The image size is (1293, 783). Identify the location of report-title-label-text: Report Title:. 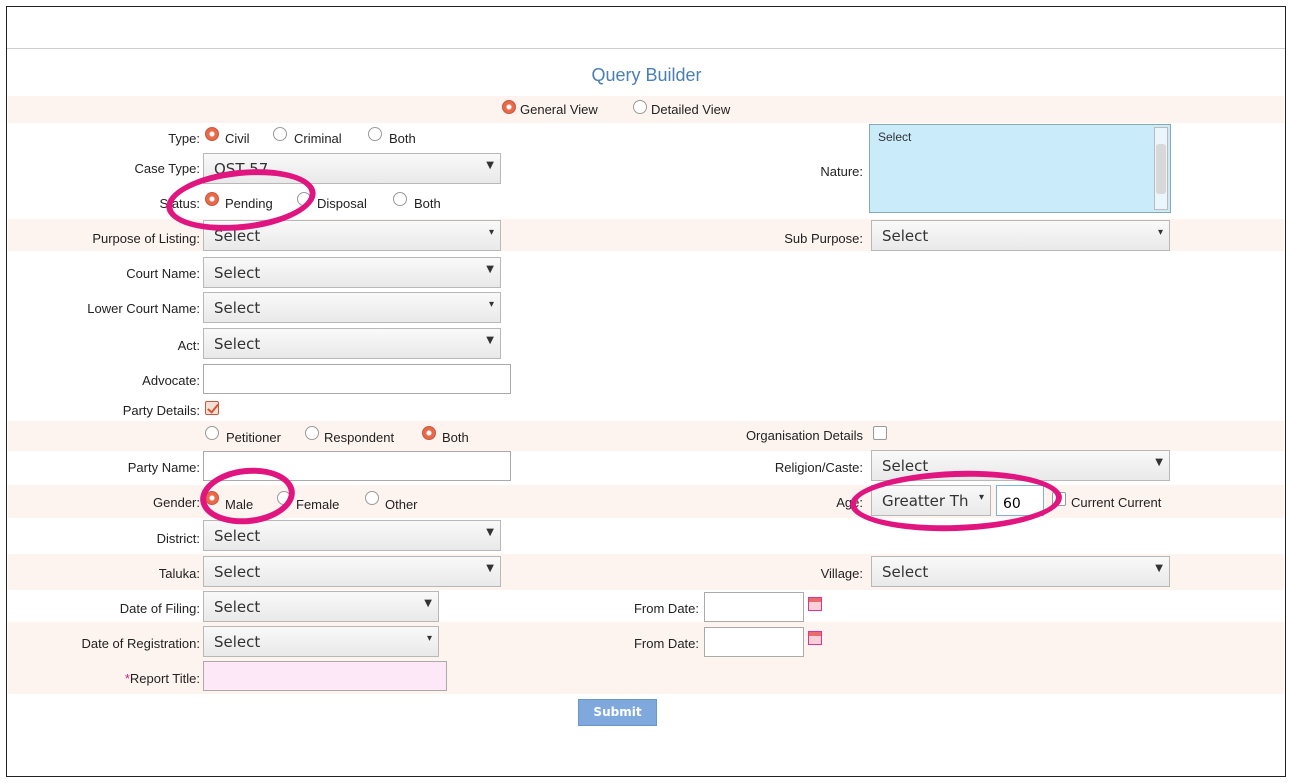
(164, 678).